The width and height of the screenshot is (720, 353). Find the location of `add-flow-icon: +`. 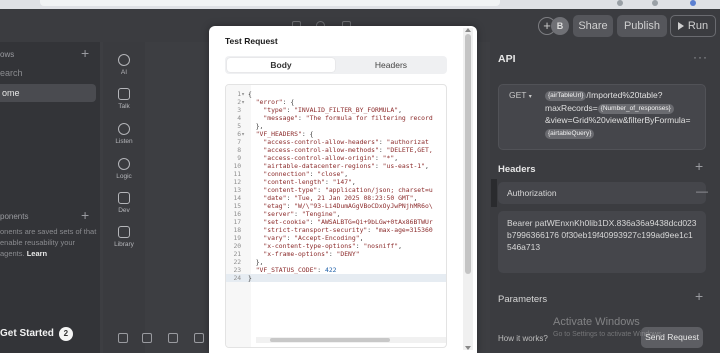

add-flow-icon: + is located at coordinates (85, 53).